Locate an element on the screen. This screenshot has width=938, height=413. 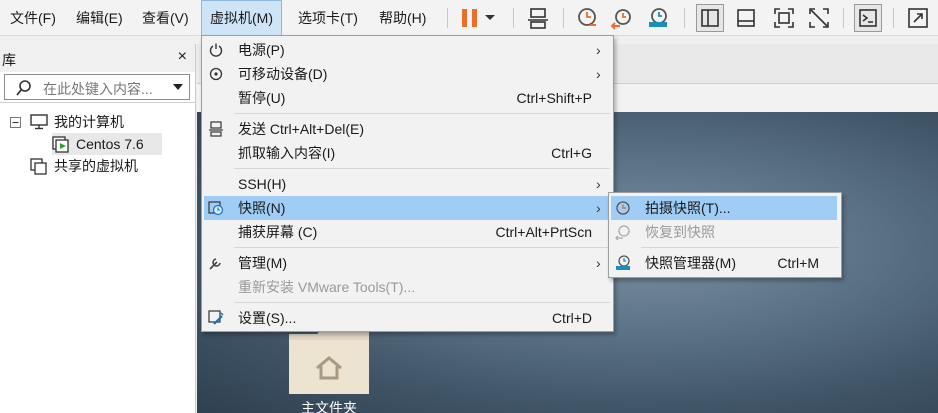
tree-item-vm: Centos 7.6 is located at coordinates (107, 144).